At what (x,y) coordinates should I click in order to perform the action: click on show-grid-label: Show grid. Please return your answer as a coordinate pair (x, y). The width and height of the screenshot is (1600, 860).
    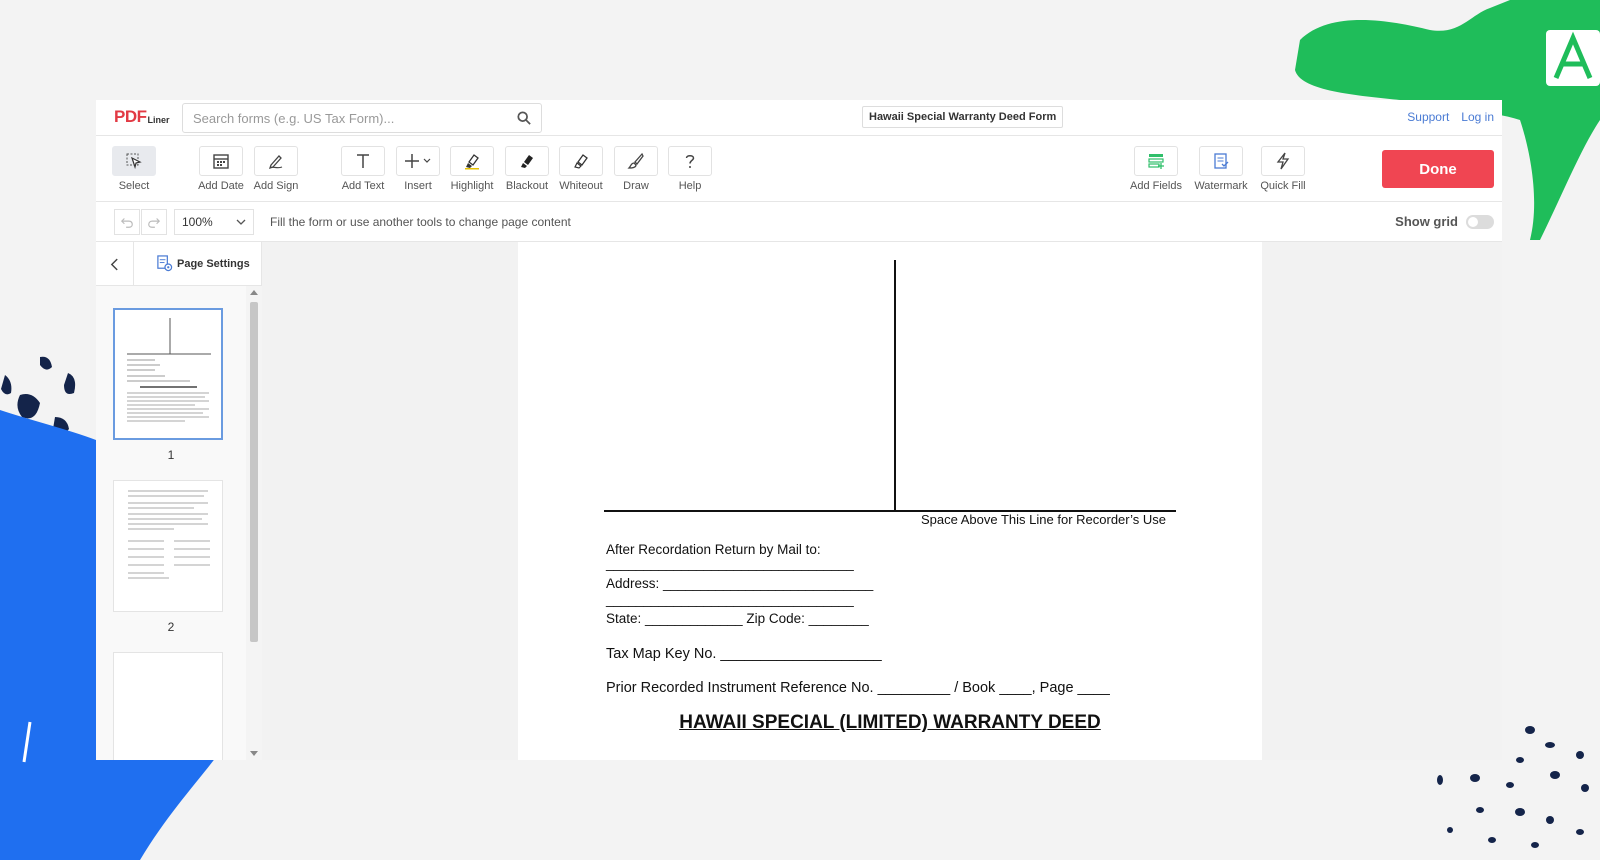
    Looking at the image, I should click on (1426, 221).